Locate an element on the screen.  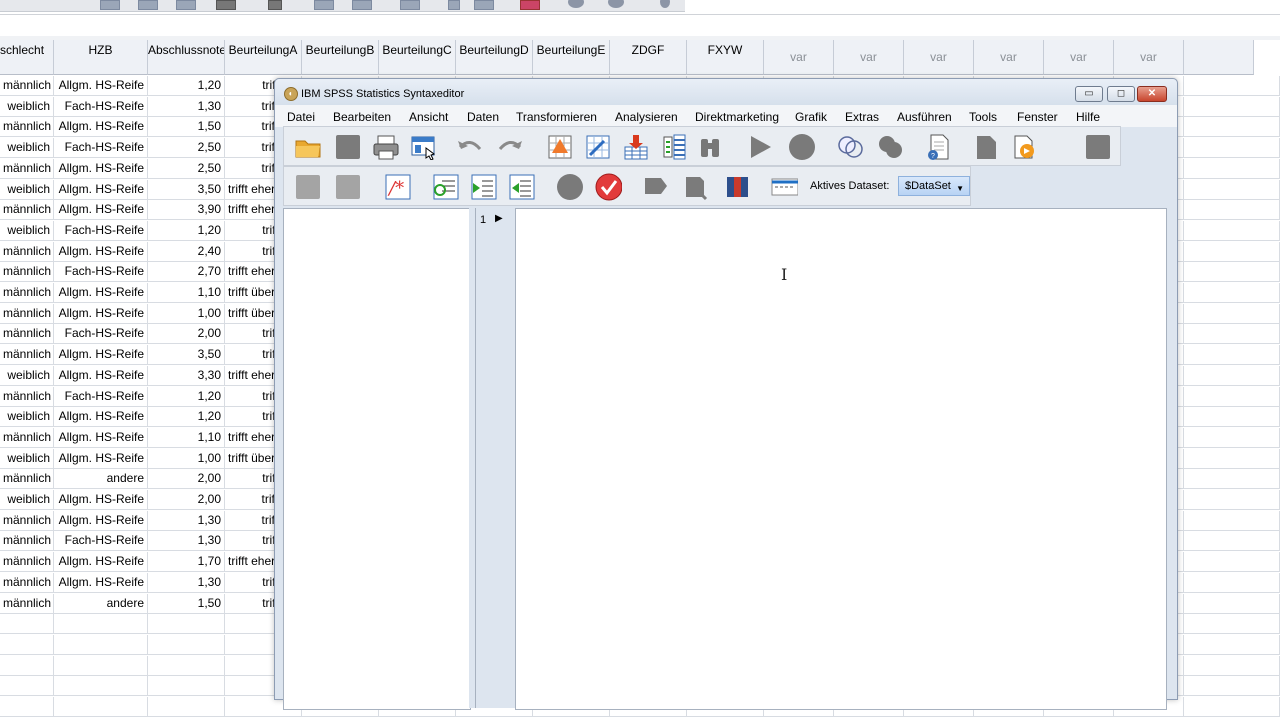
column-header is located at coordinates (1219, 57).